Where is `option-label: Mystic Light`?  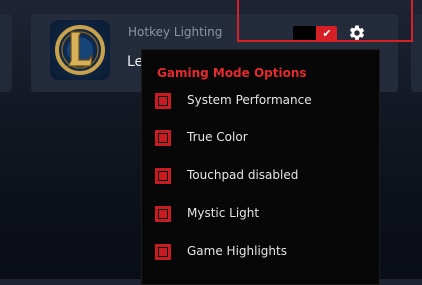 option-label: Mystic Light is located at coordinates (223, 213).